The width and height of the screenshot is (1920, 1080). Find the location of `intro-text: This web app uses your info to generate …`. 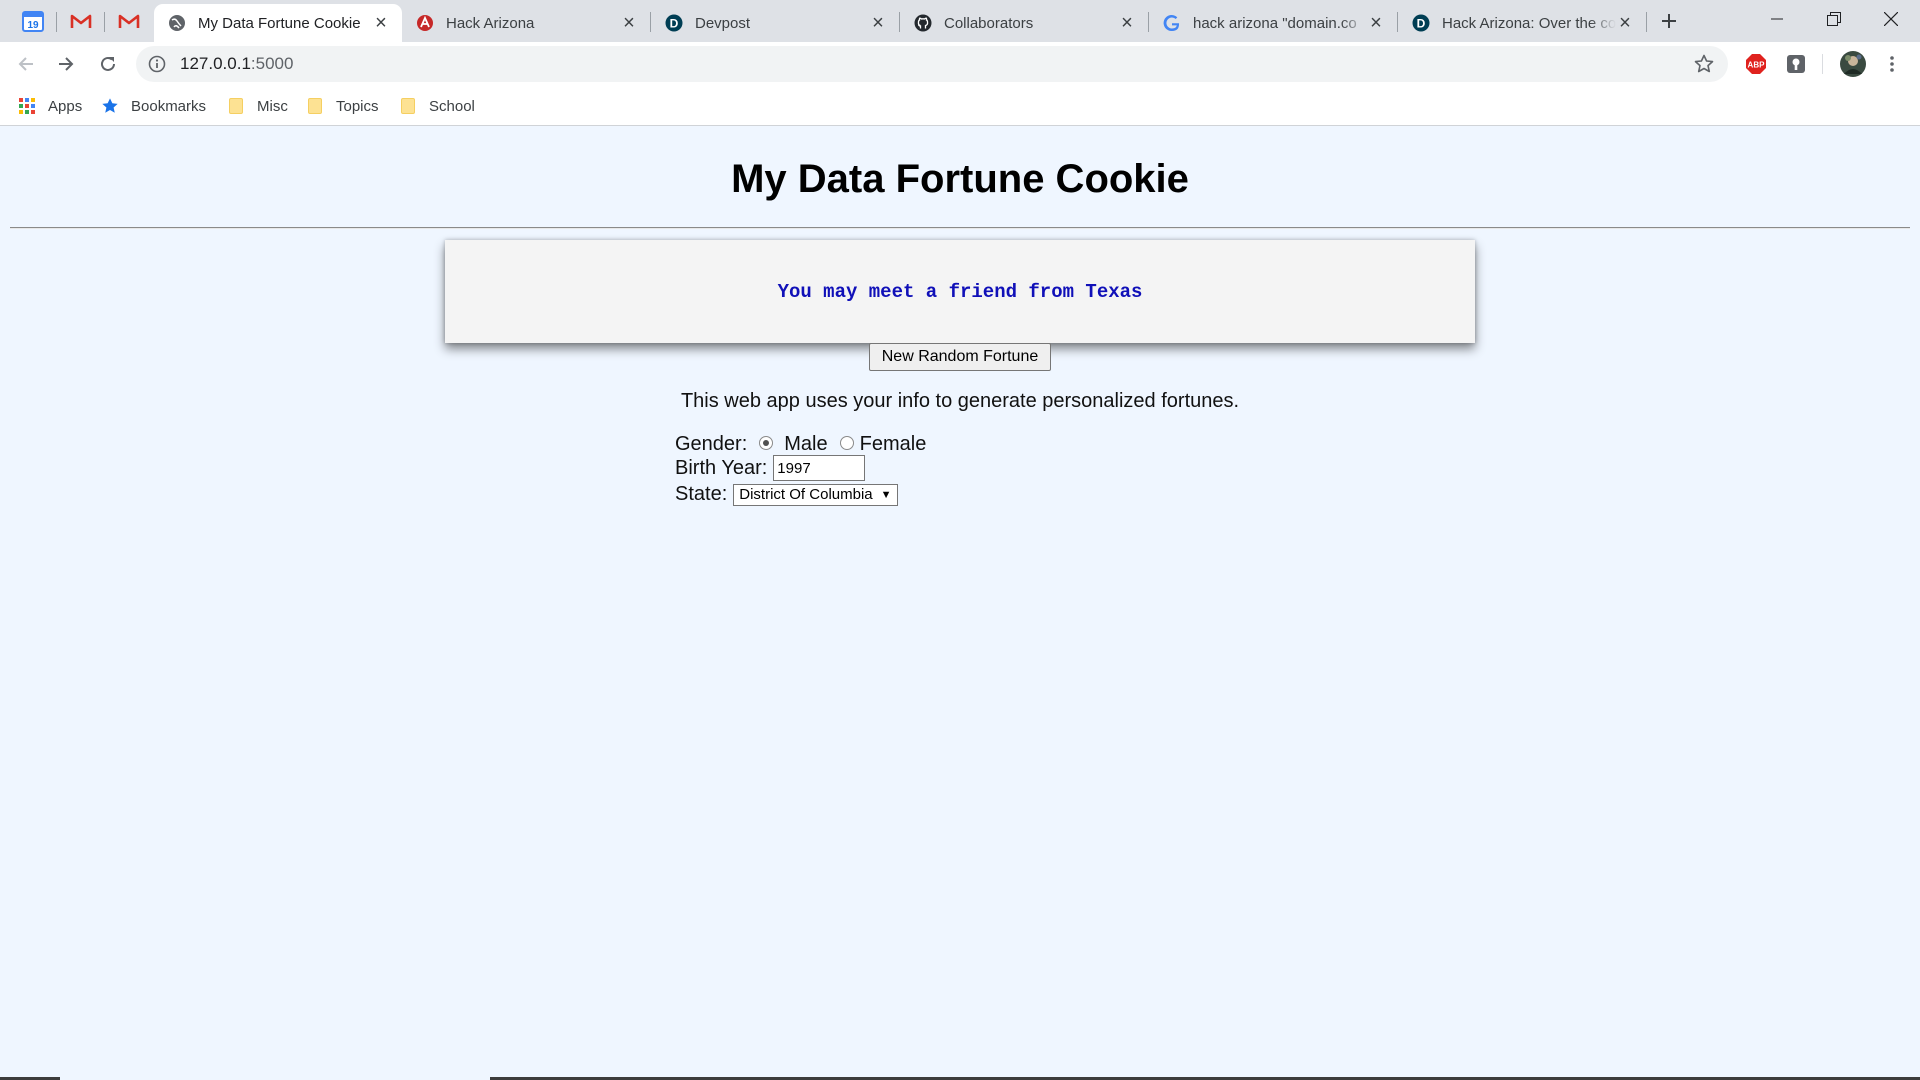

intro-text: This web app uses your info to generate … is located at coordinates (960, 401).